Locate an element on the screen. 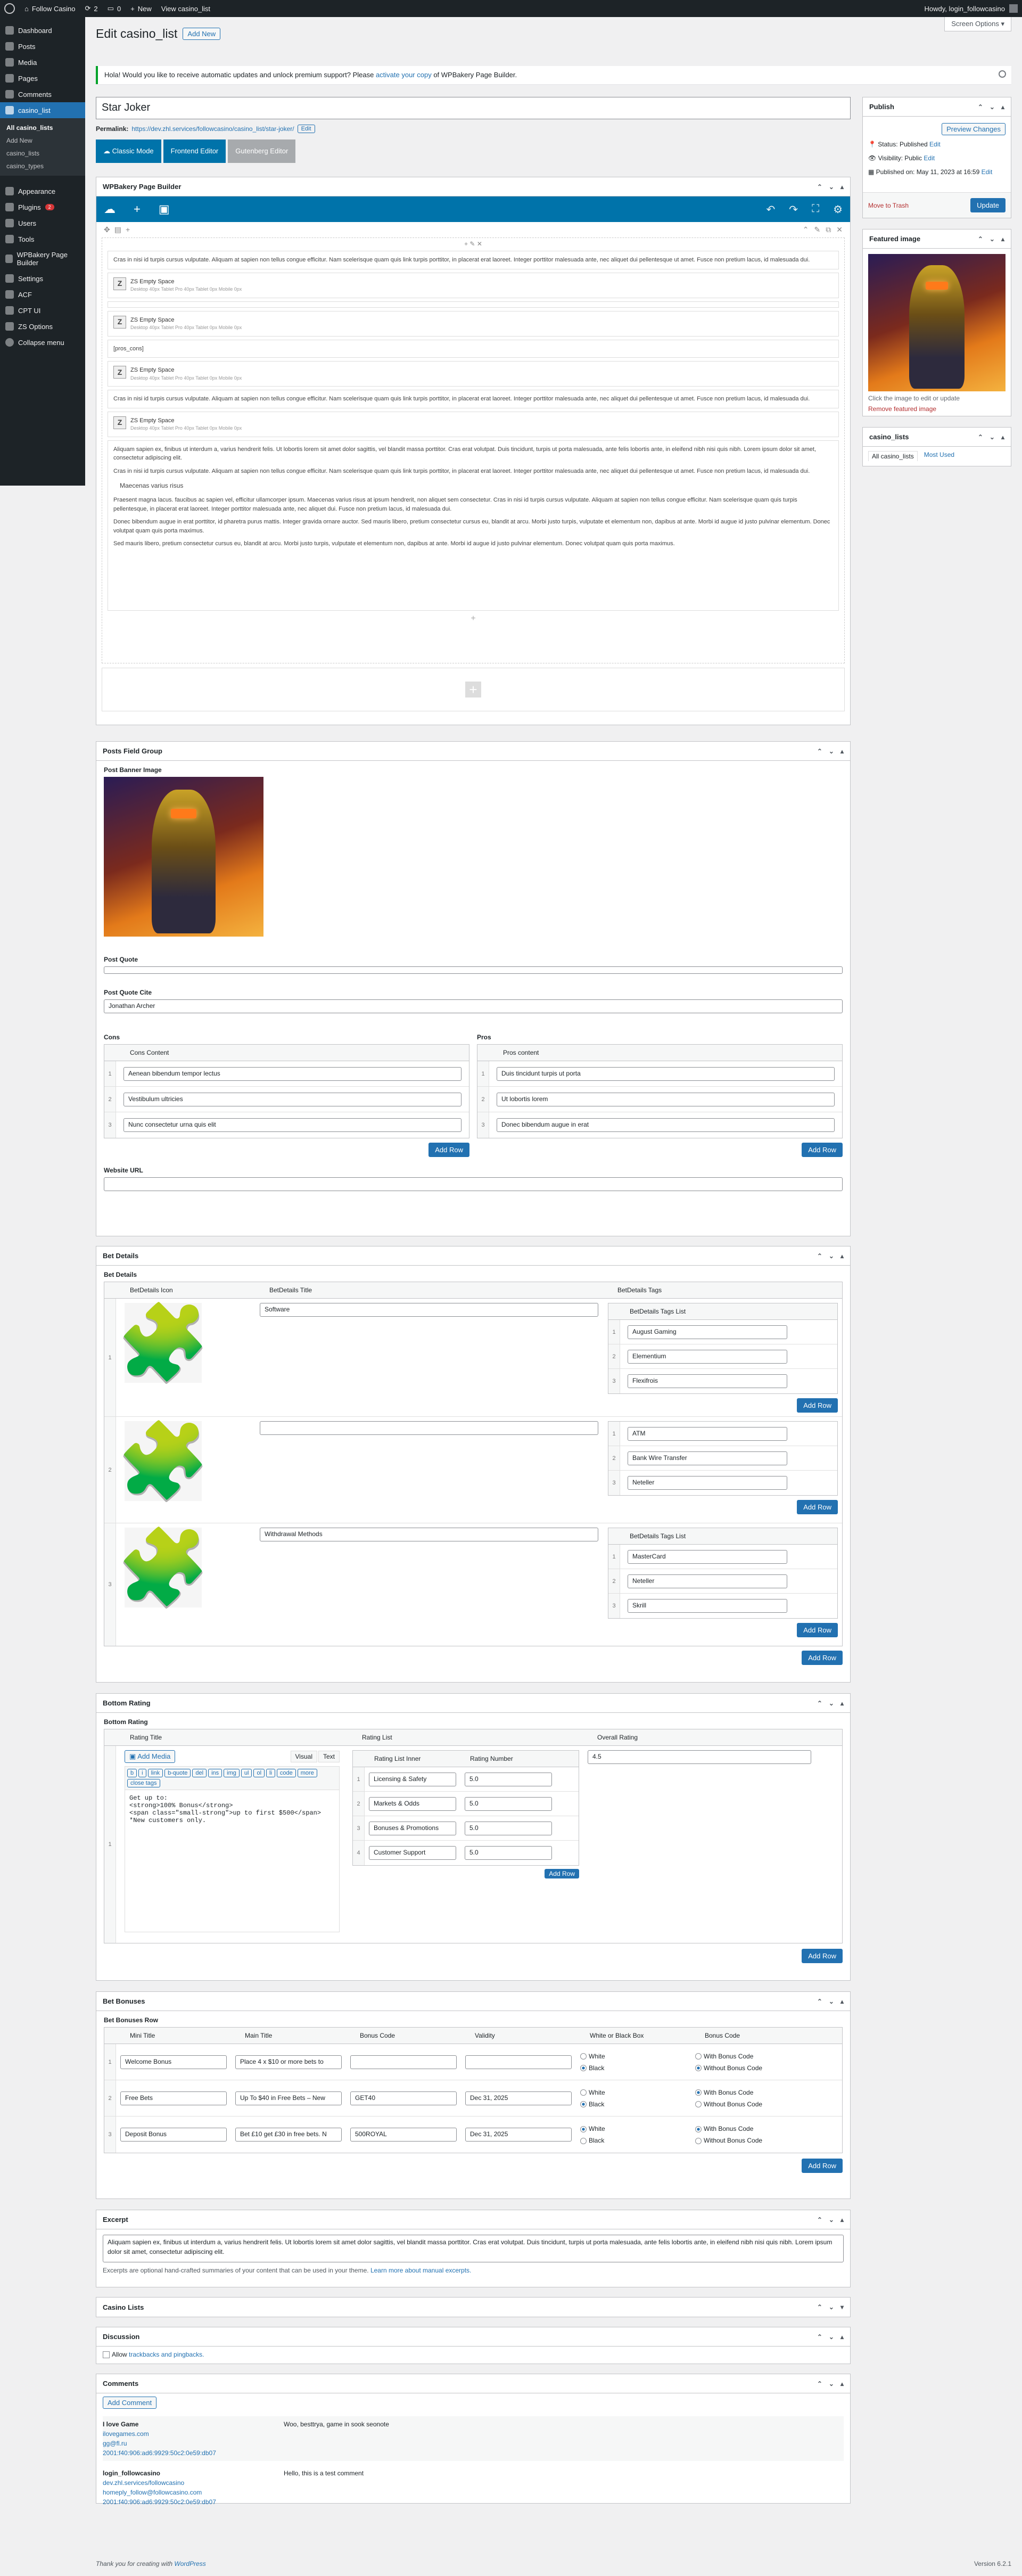 The width and height of the screenshot is (1022, 2576). qt-bold-button: b is located at coordinates (132, 1773).